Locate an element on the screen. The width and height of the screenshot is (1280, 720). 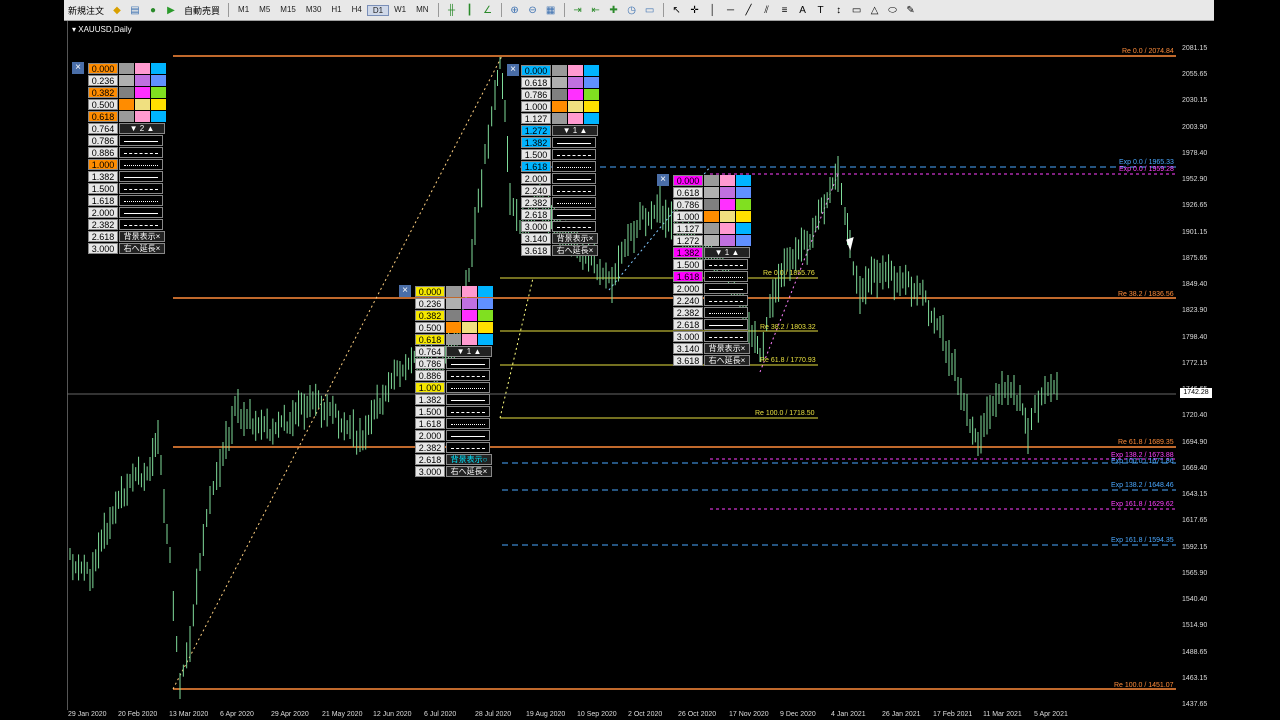
timeframe-m30: M30 is located at coordinates (314, 10).